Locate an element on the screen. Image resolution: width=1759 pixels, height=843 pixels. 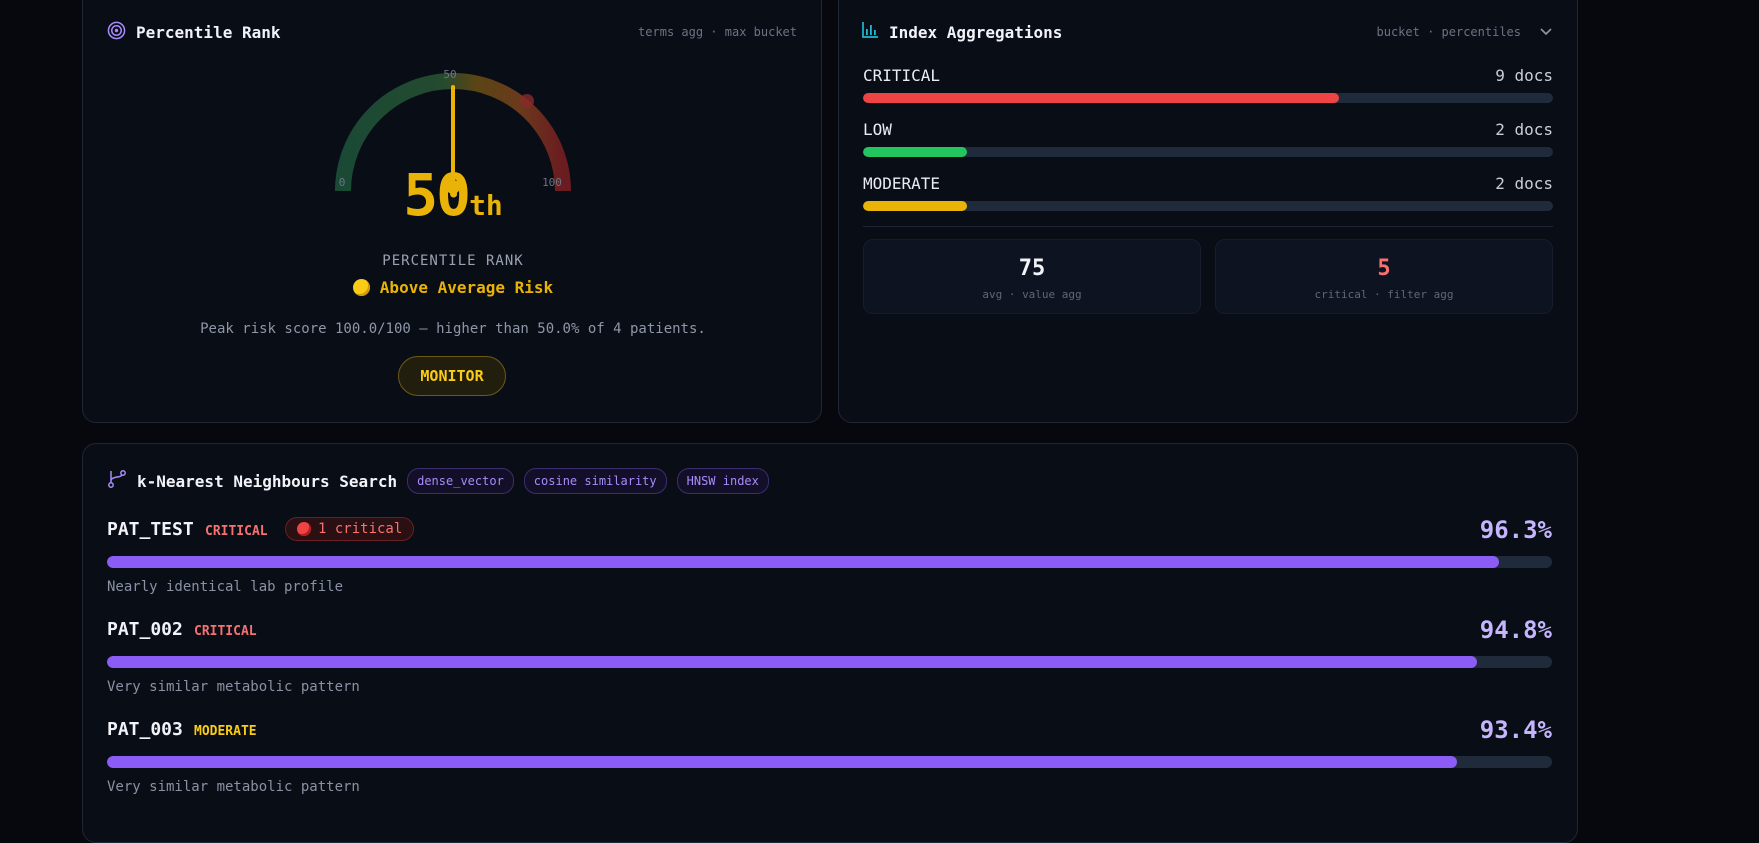
critical-count-badge: 1 critical is located at coordinates (350, 529).